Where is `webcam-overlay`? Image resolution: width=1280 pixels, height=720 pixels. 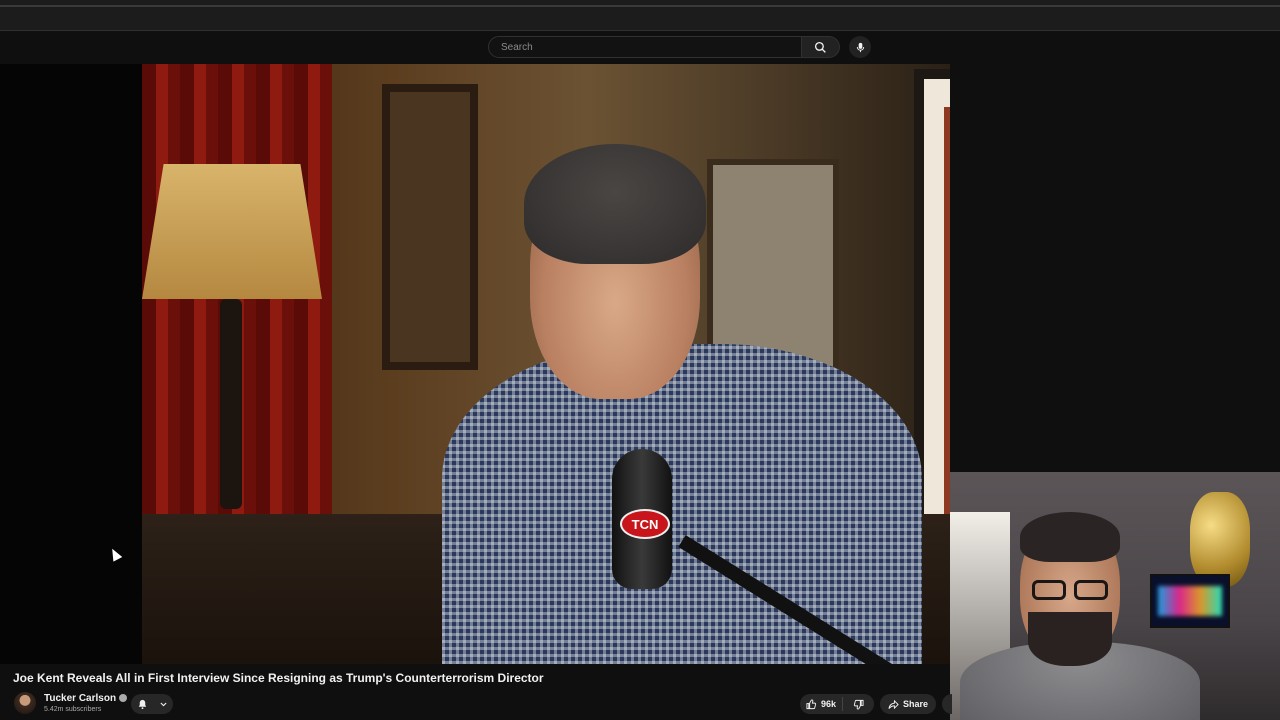
webcam-overlay is located at coordinates (1115, 596).